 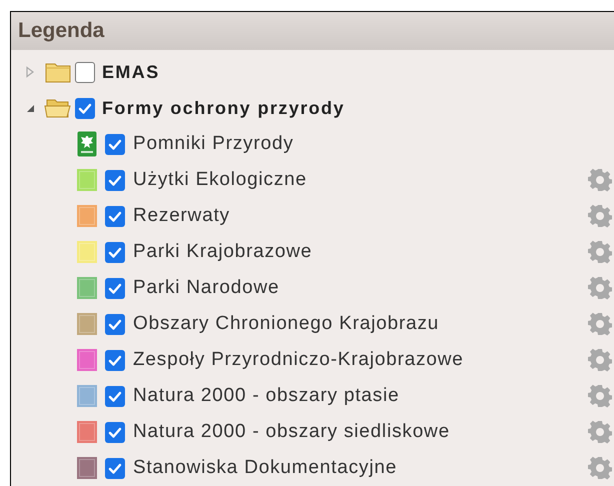 I want to click on layer-group-label: Formy ochrony przyrody, so click(x=223, y=108).